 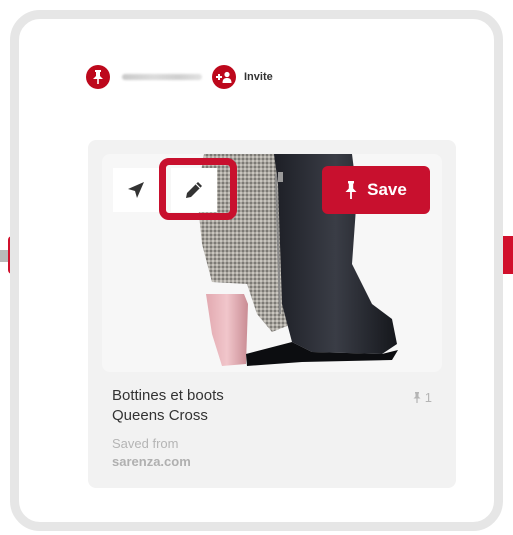 I want to click on pin-title-line-2: Queens Cross, so click(x=160, y=415).